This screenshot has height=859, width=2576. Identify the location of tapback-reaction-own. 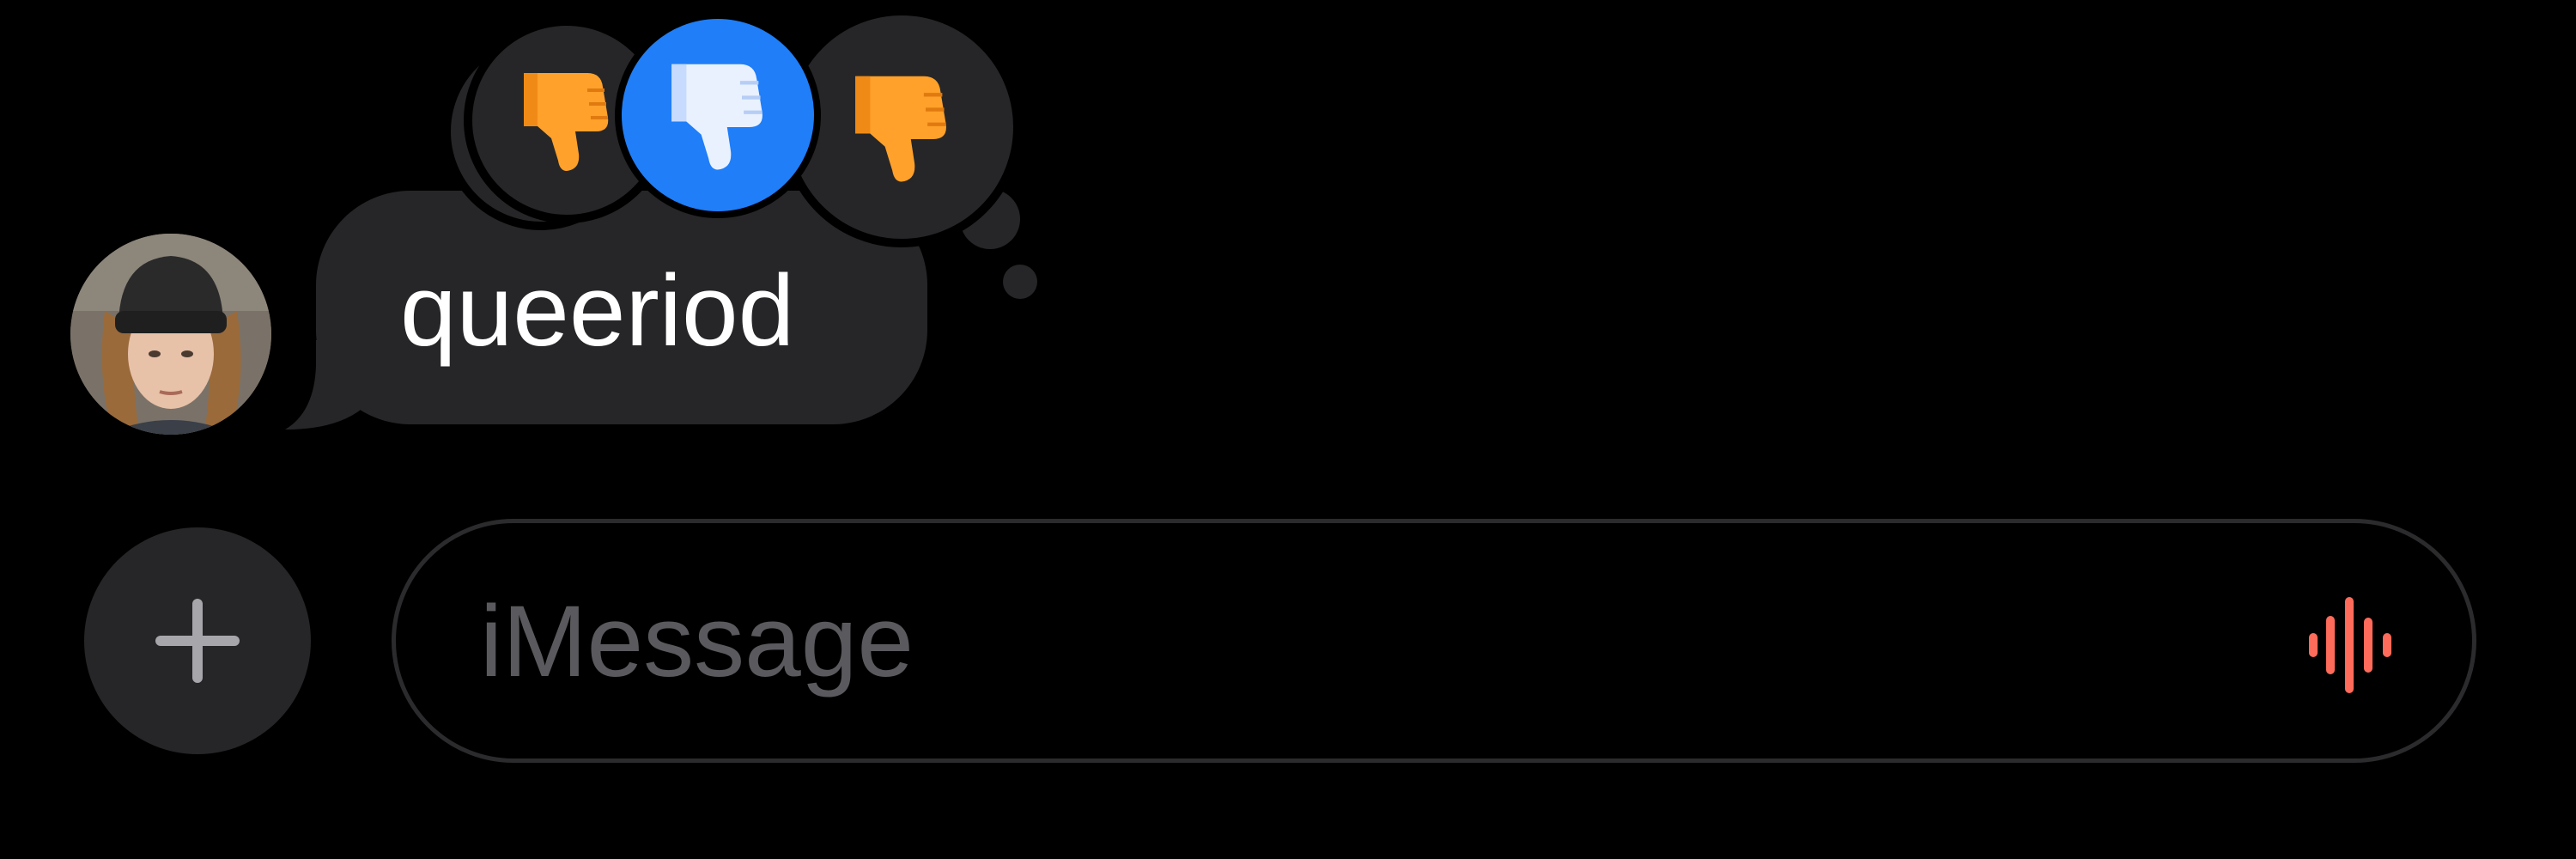
(718, 115).